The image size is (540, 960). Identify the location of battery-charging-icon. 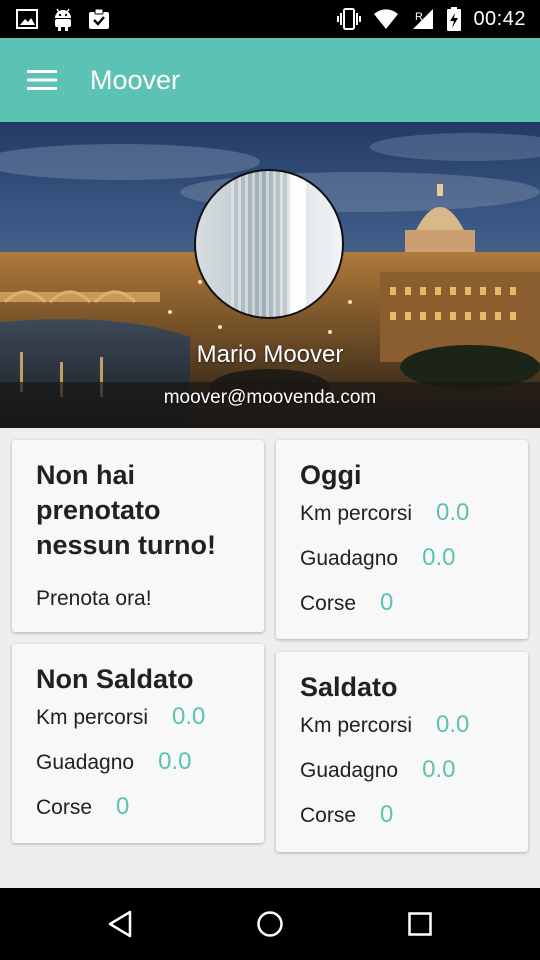
(454, 19).